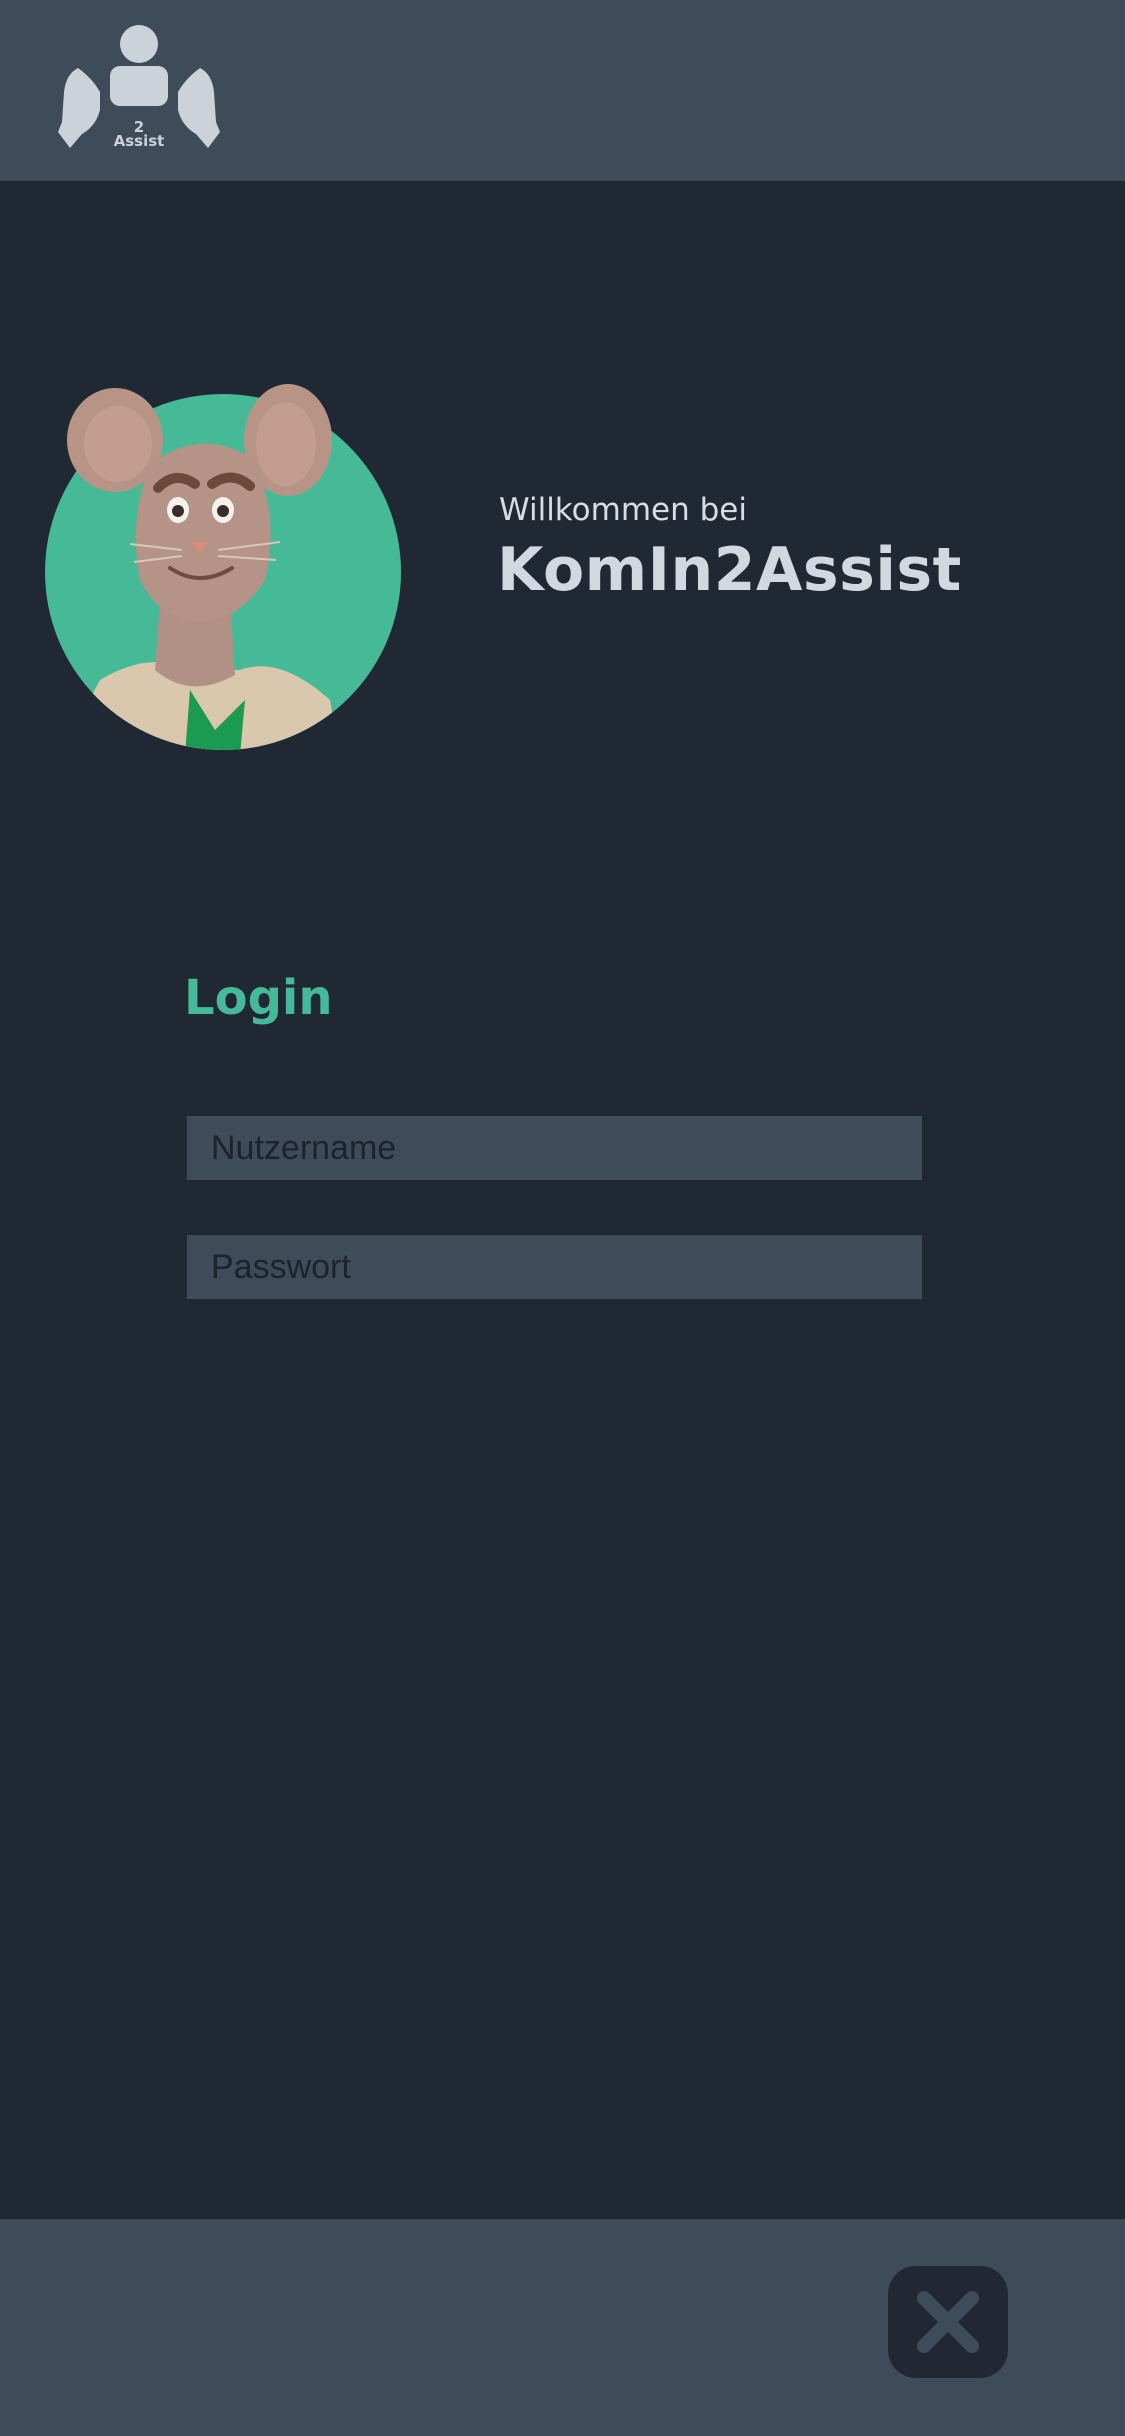  Describe the element at coordinates (225, 562) in the screenshot. I see `mouse-character-avatar` at that location.